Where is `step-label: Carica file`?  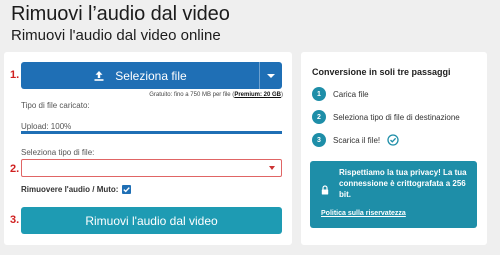 step-label: Carica file is located at coordinates (351, 94).